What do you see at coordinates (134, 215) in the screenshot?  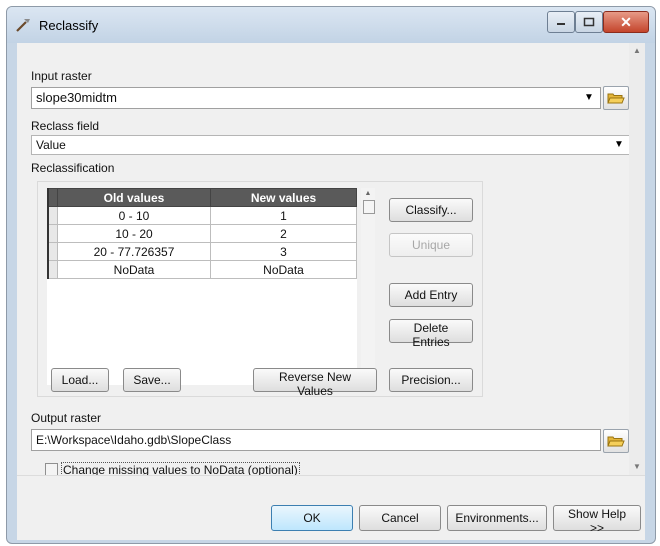 I see `old-value-cell: 0 - 10` at bounding box center [134, 215].